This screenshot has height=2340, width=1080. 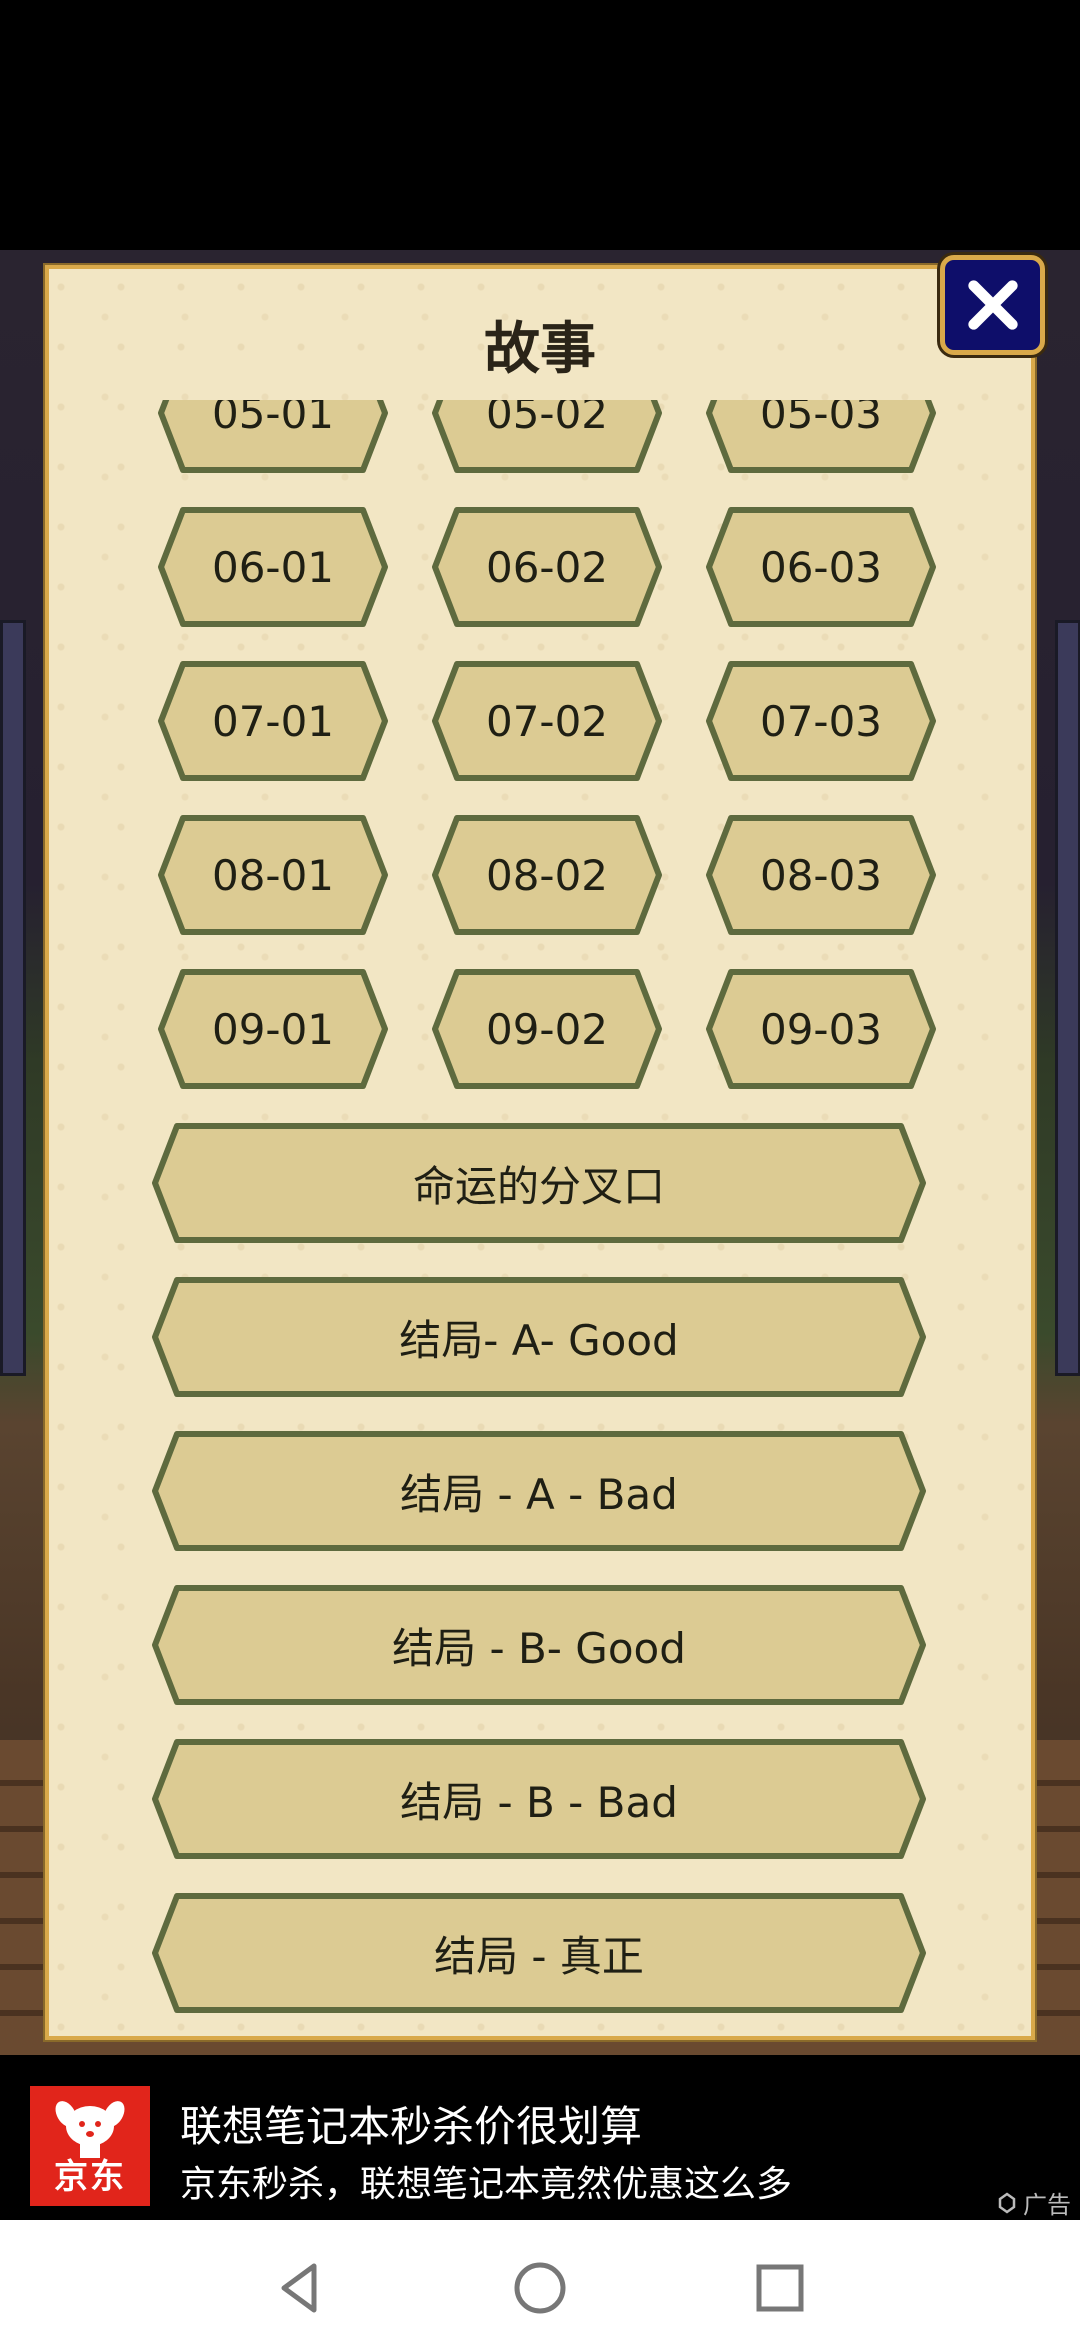 I want to click on ending-label: 结局 - B- Good, so click(x=539, y=1648).